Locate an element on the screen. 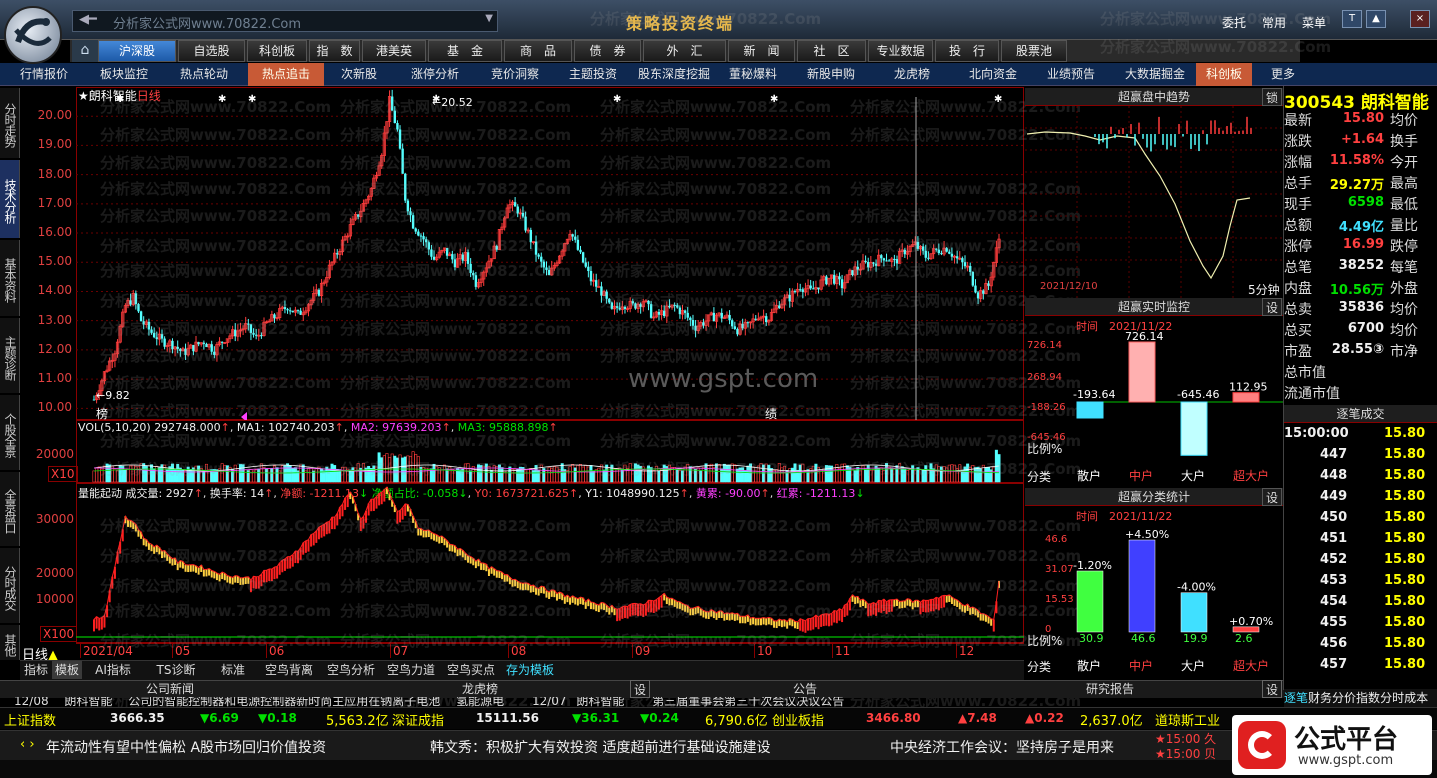 This screenshot has height=778, width=1437. indicator-tab-4: 标准 is located at coordinates (233, 670).